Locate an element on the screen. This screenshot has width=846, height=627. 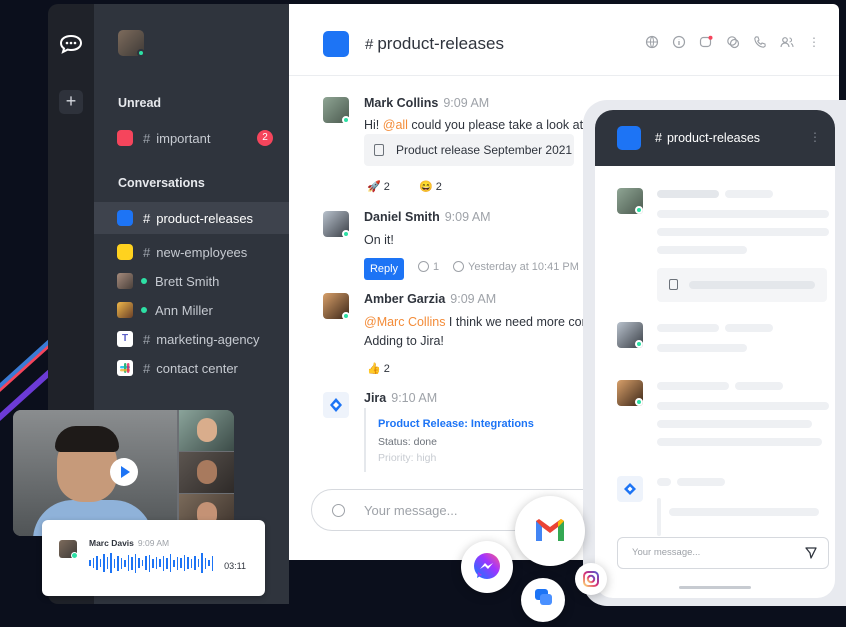
message-time: 9:10 AM is located at coordinates (414, 398).